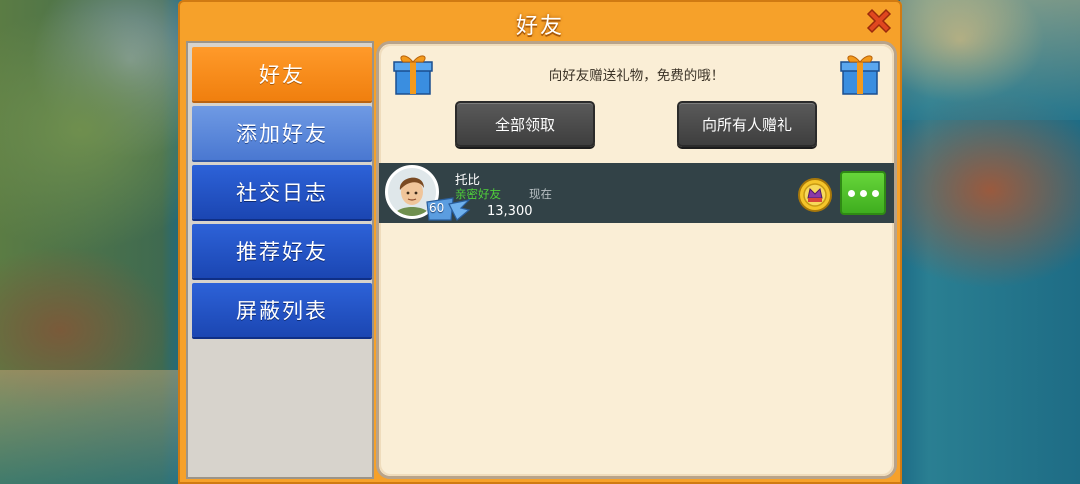  I want to click on close-button, so click(879, 21).